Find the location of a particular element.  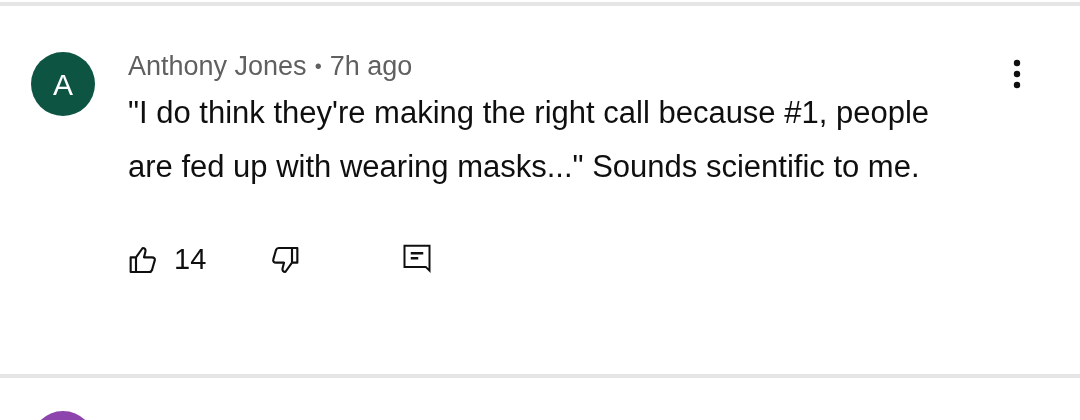

timestamp: 7h ago is located at coordinates (371, 66).